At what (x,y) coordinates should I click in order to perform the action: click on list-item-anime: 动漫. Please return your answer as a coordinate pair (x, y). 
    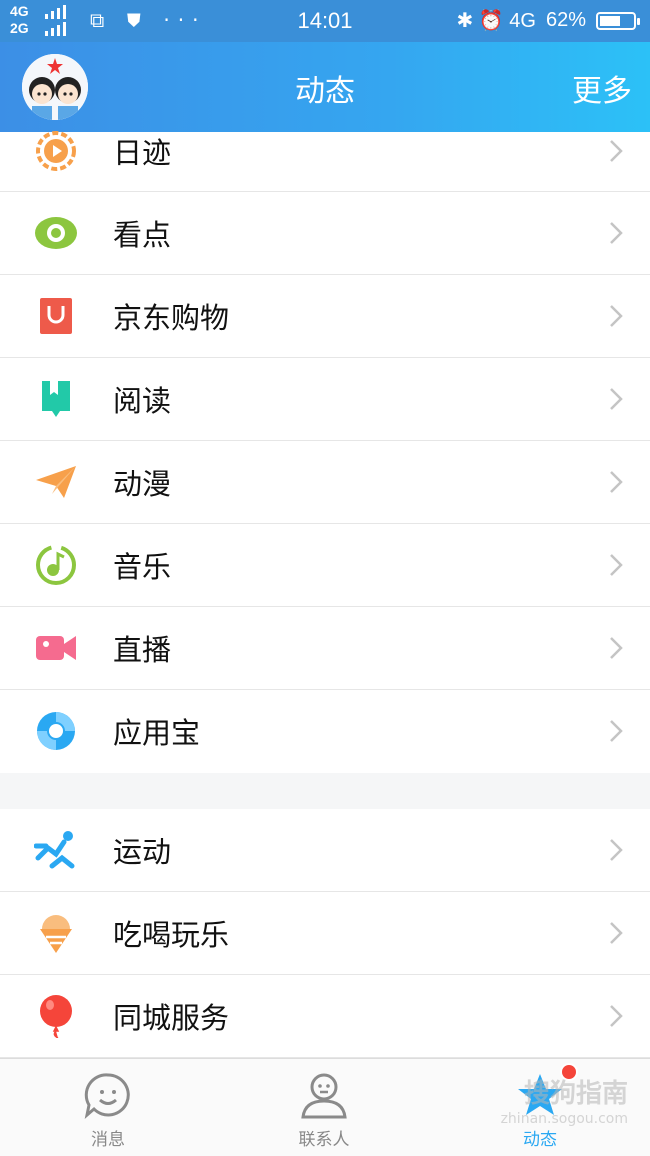
    Looking at the image, I should click on (325, 482).